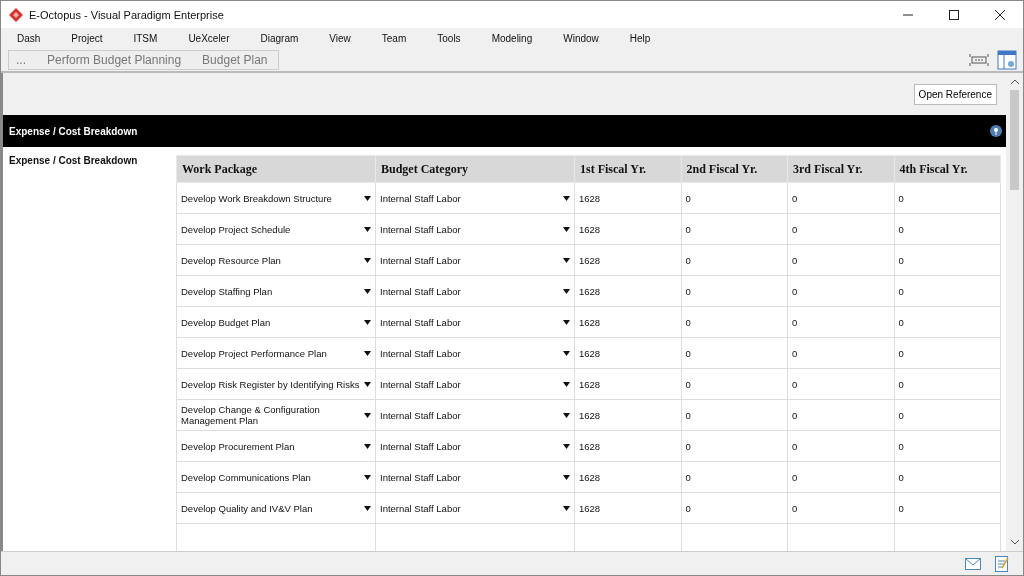 The height and width of the screenshot is (576, 1024). Describe the element at coordinates (475, 169) in the screenshot. I see `column-header: Budget Category` at that location.